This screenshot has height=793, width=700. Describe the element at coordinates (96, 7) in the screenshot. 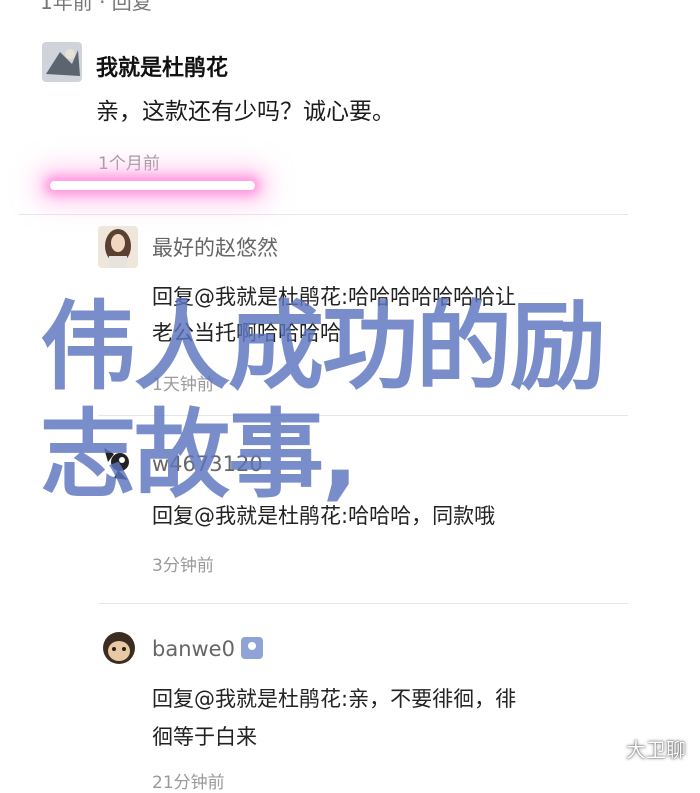

I see `previous-comment-meta: 1年前 · 回复` at that location.